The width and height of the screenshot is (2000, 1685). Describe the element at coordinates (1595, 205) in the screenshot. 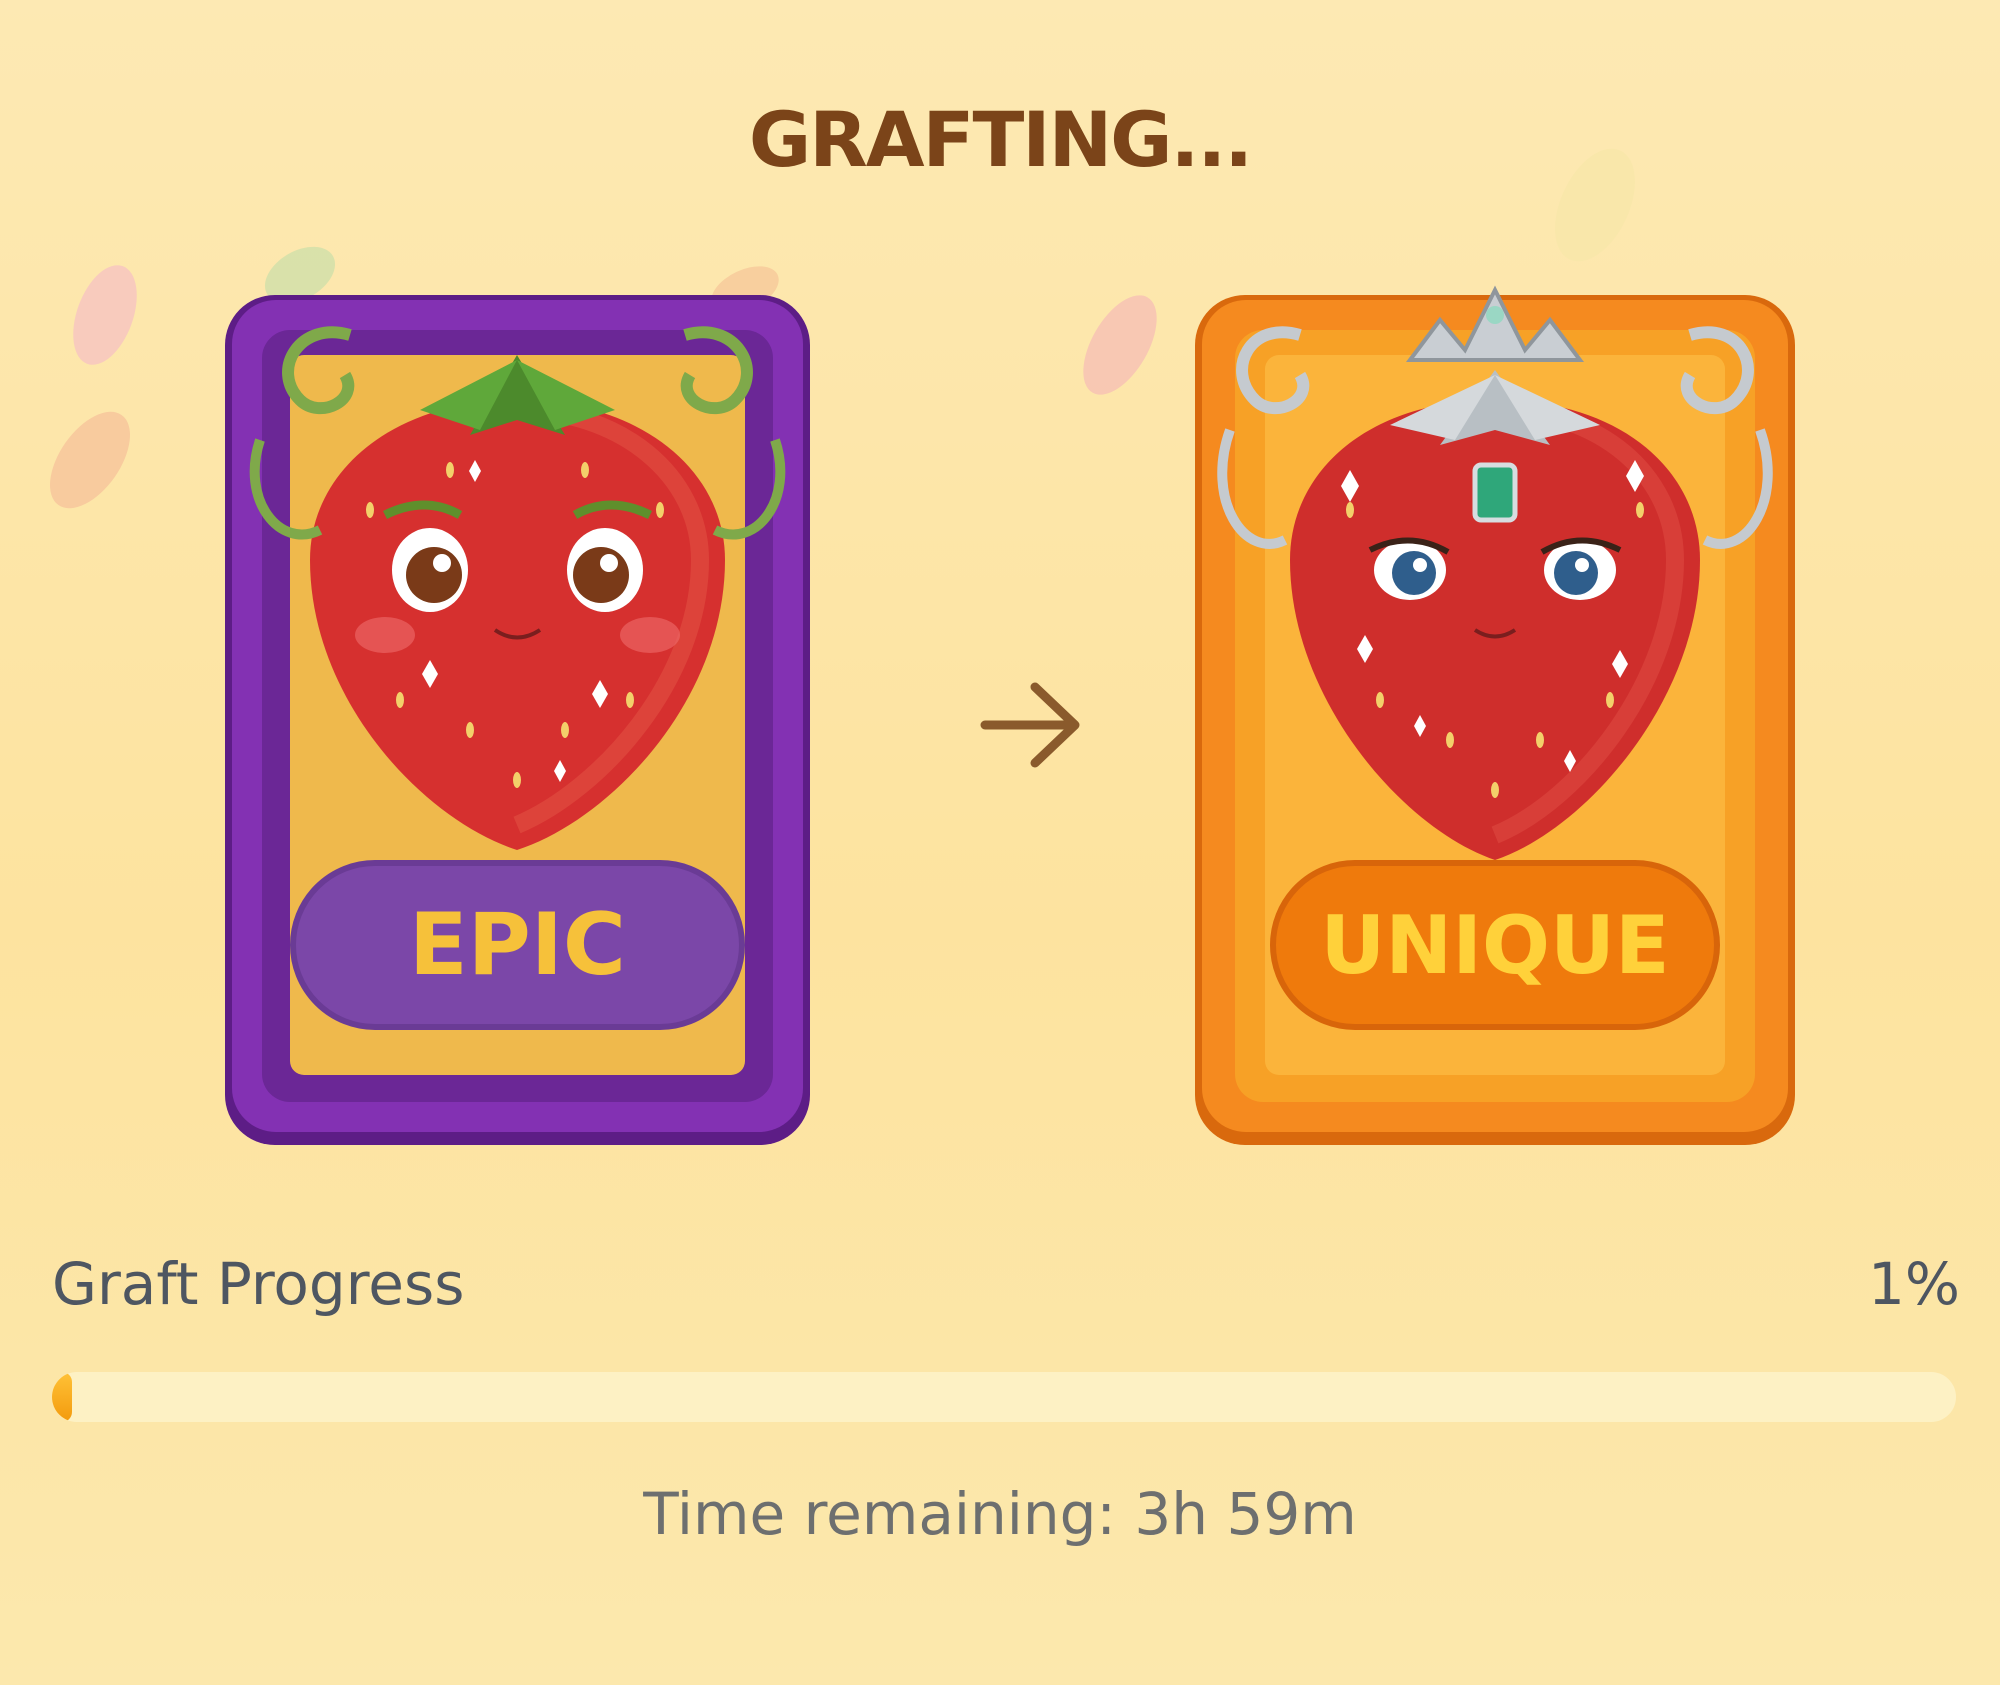

I see `leaf-decoration` at that location.